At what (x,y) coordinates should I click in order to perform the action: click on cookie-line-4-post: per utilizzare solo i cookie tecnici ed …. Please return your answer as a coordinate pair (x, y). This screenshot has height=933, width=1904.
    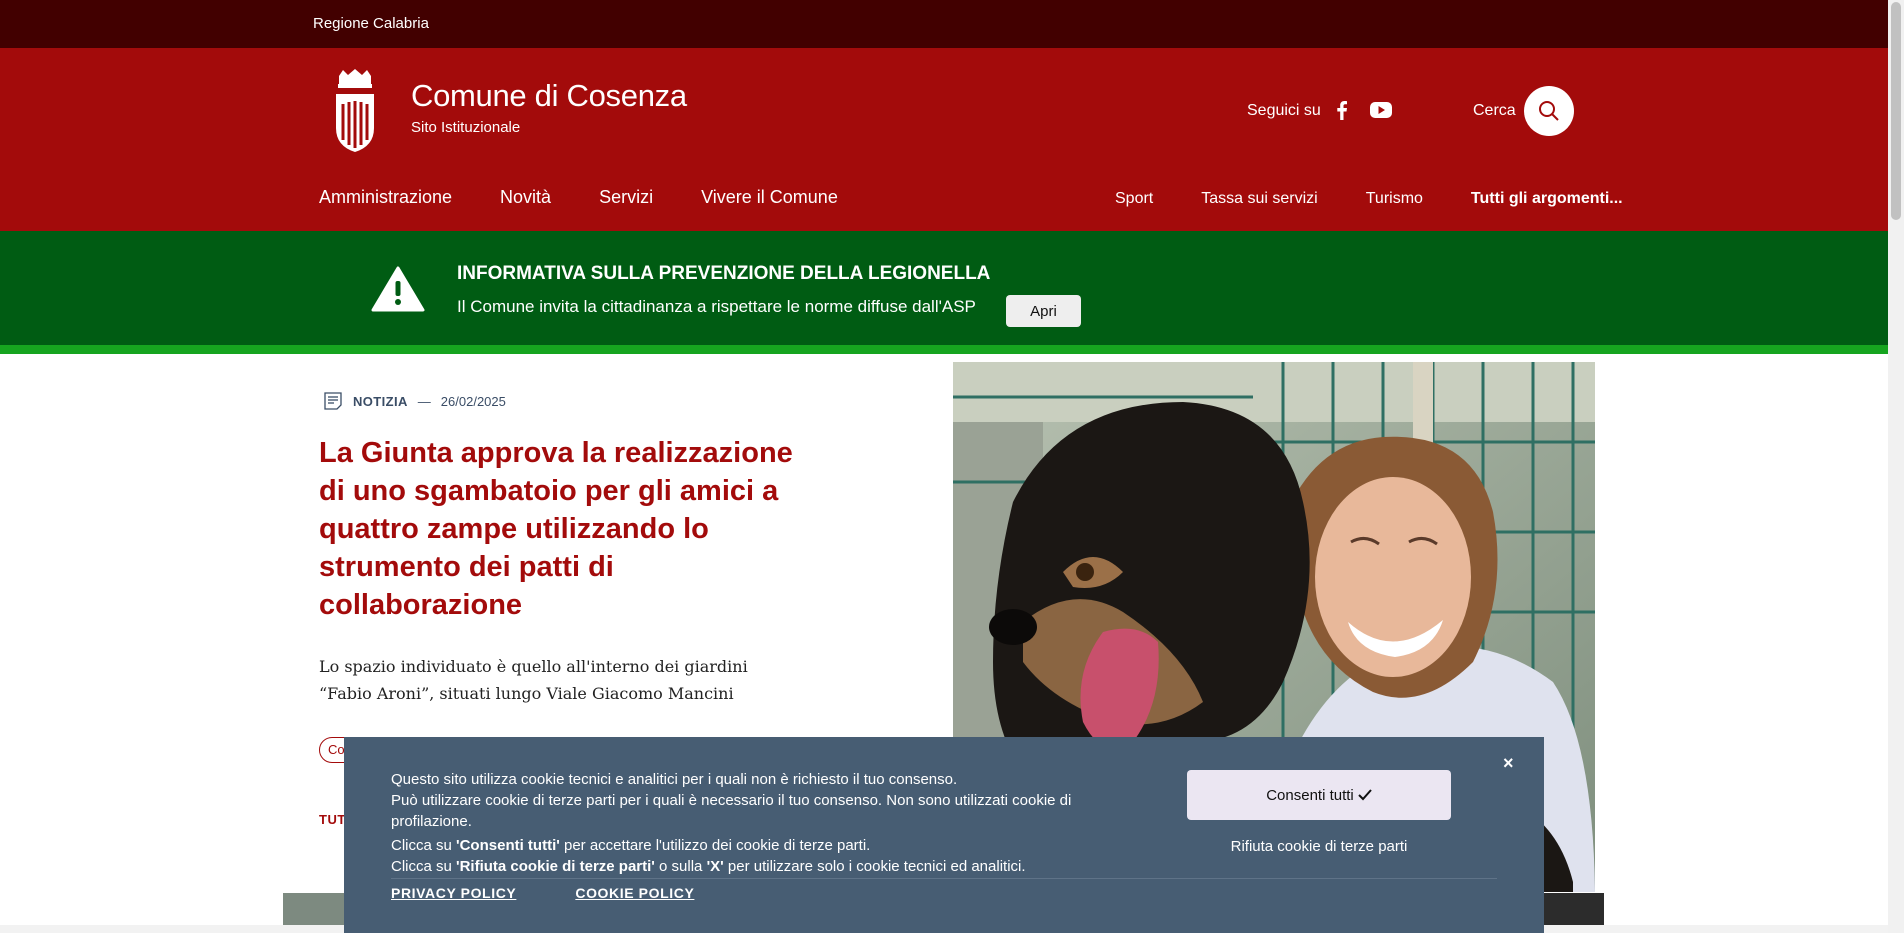
    Looking at the image, I should click on (874, 866).